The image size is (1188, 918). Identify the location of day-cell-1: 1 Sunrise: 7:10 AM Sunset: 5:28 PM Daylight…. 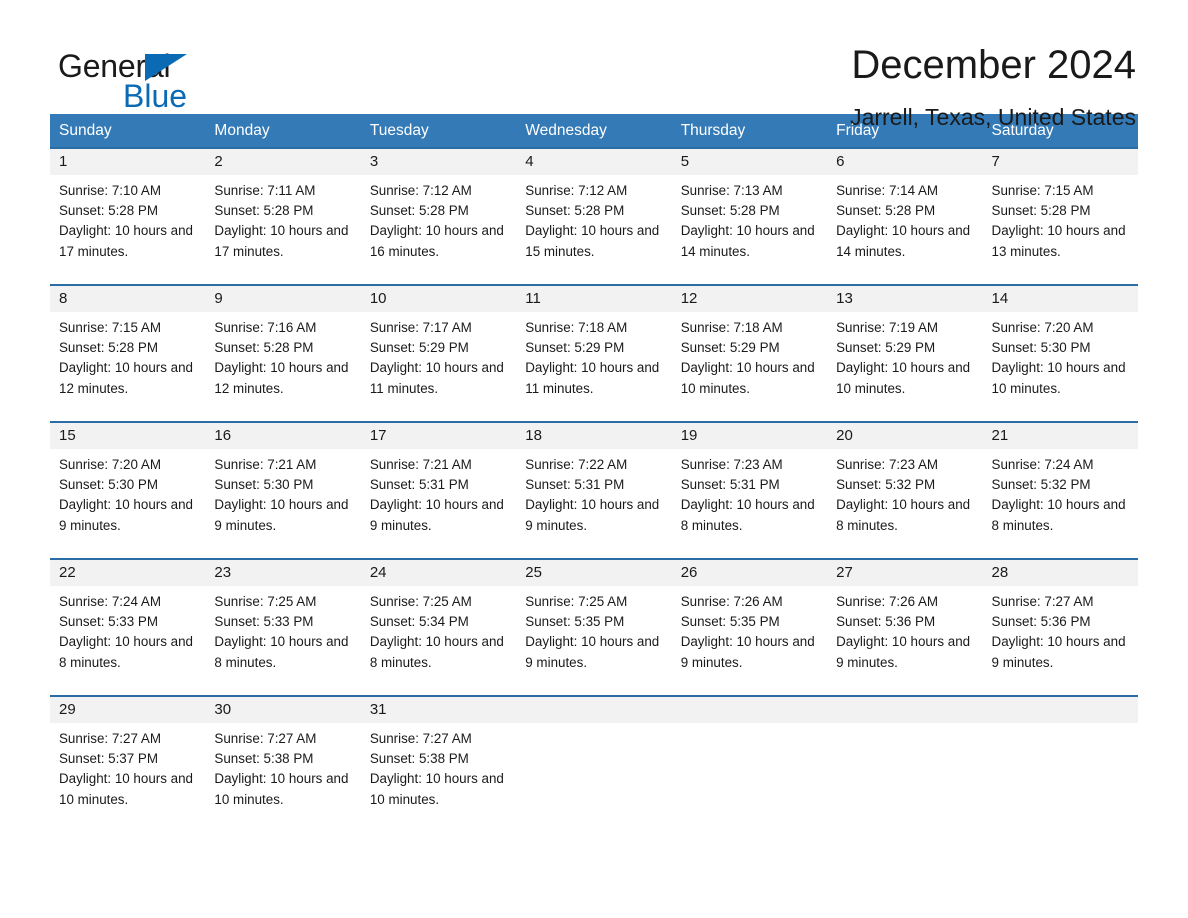
(128, 211).